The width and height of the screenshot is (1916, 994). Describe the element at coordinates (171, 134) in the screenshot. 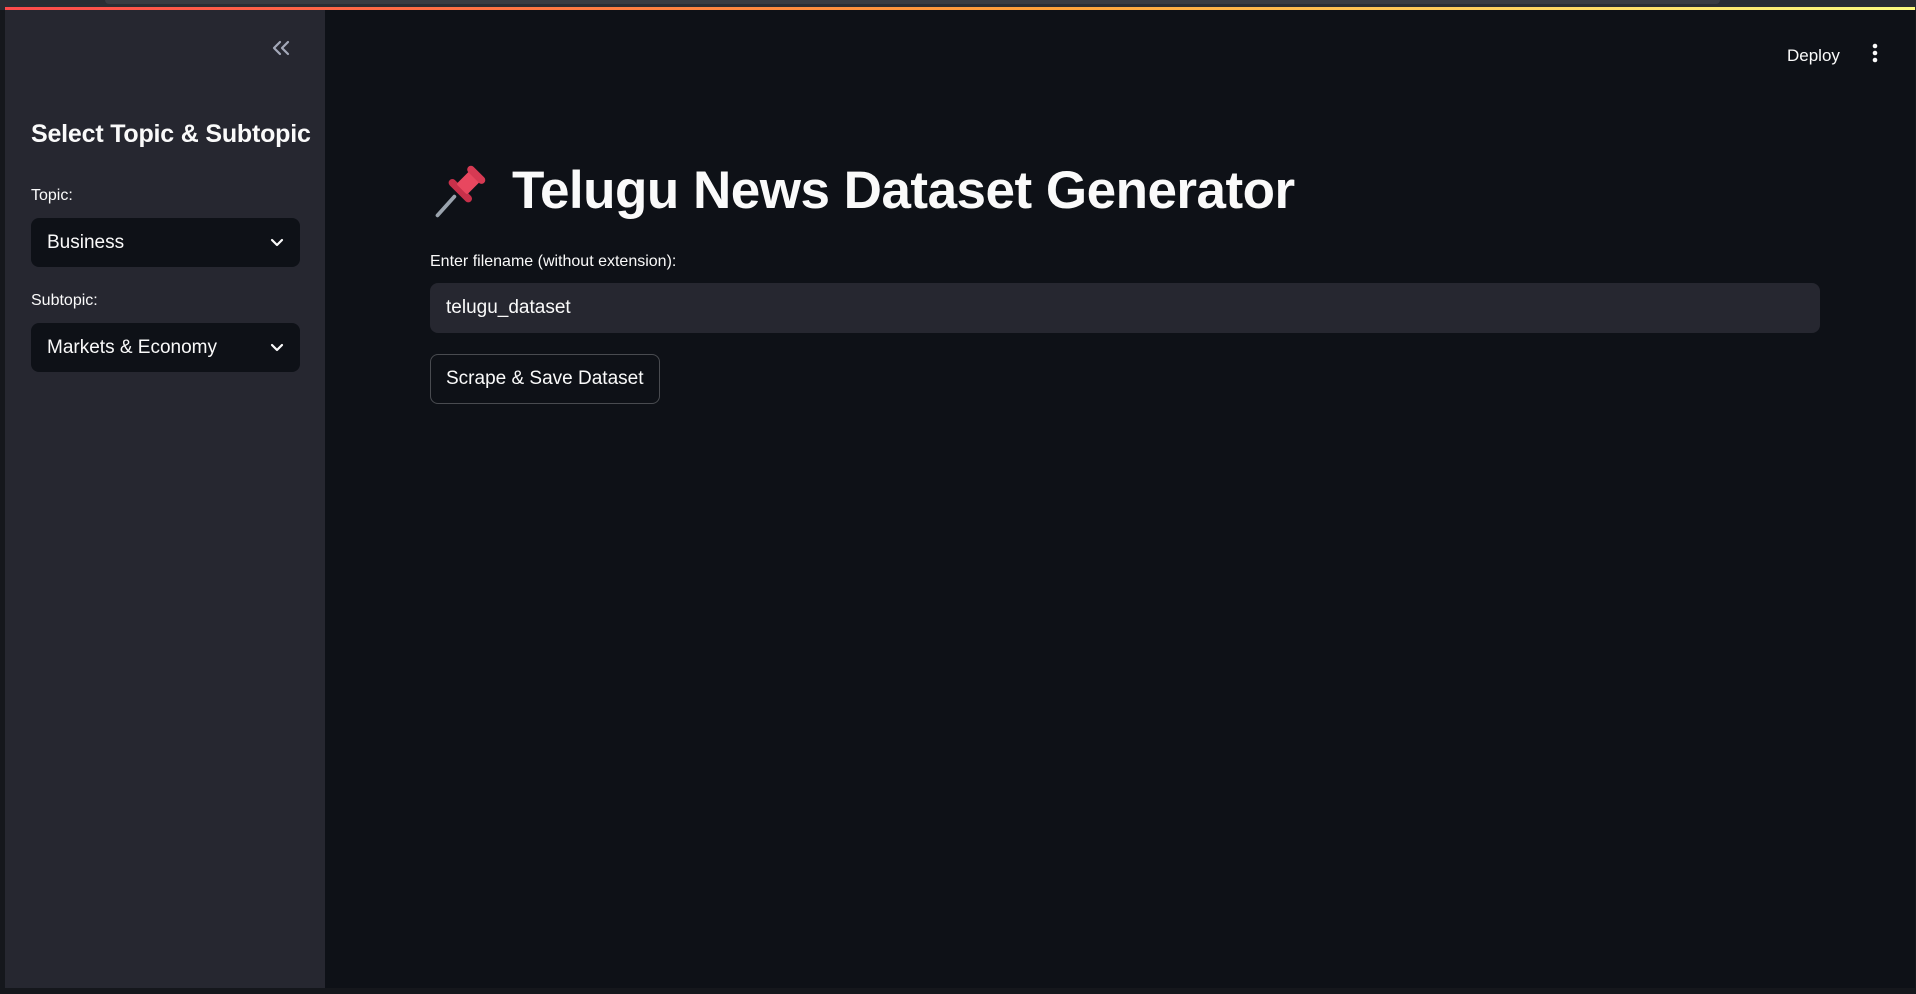

I see `sidebar-heading: Select Topic & Subtopic` at that location.